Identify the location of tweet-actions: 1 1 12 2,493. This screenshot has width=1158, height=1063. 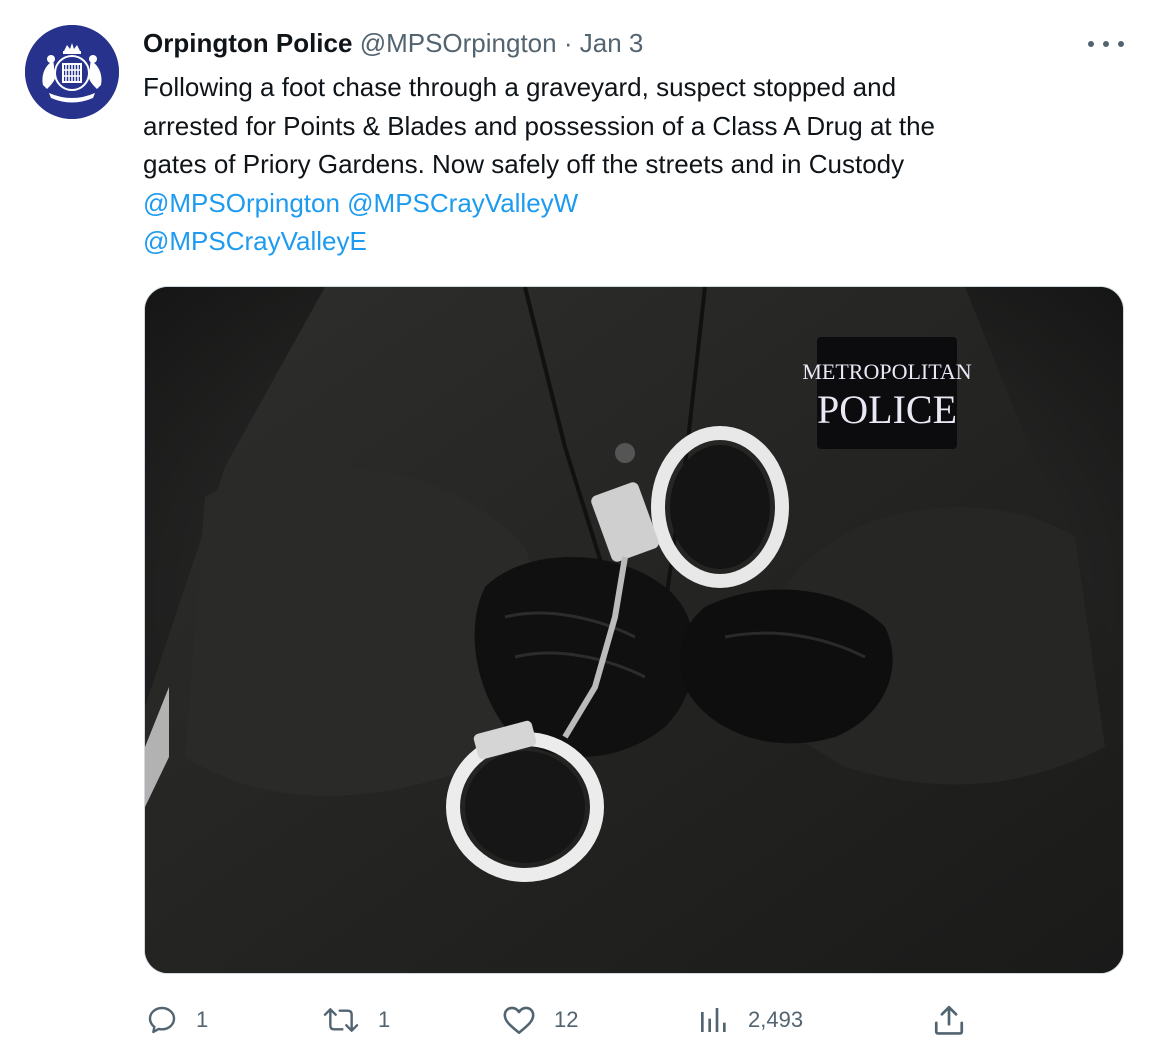
(579, 1020).